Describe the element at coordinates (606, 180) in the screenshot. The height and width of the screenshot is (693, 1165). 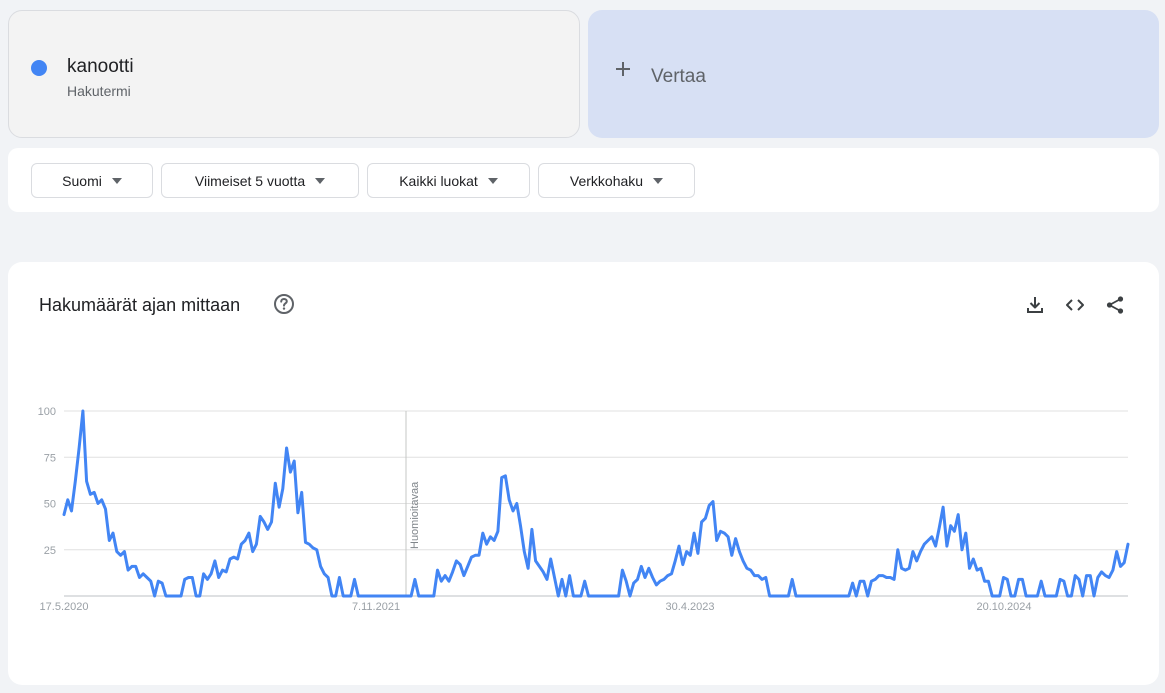
I see `filter-search-type-label: Verkkohaku` at that location.